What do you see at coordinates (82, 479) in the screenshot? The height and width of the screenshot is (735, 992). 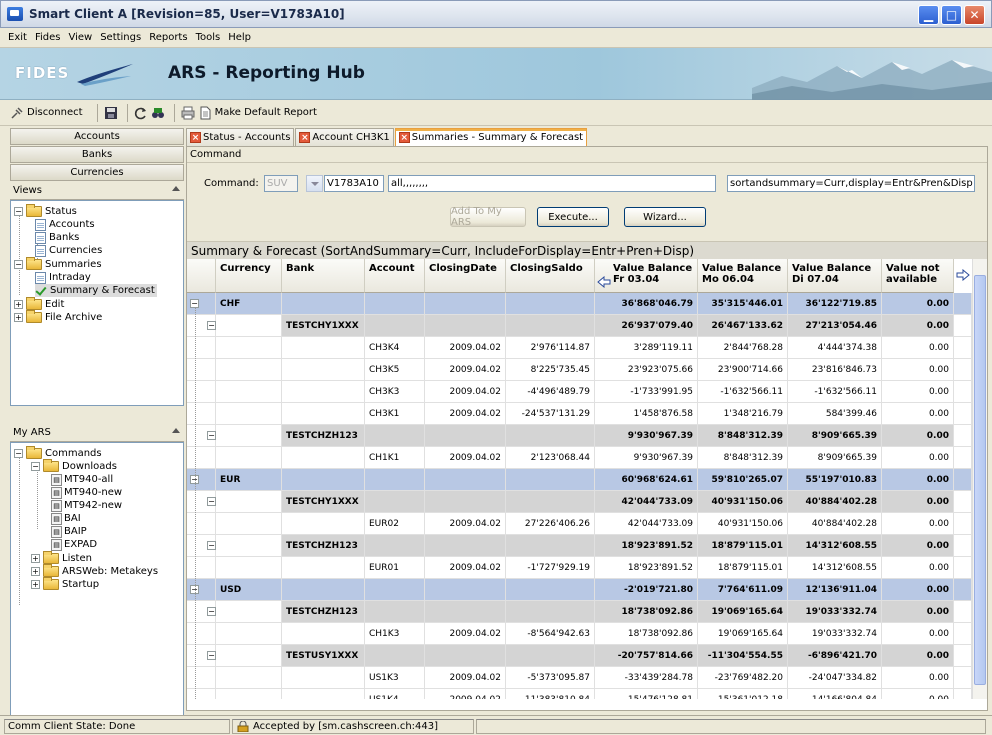 I see `tree-node-mt940-all: ▤ MT940-all` at bounding box center [82, 479].